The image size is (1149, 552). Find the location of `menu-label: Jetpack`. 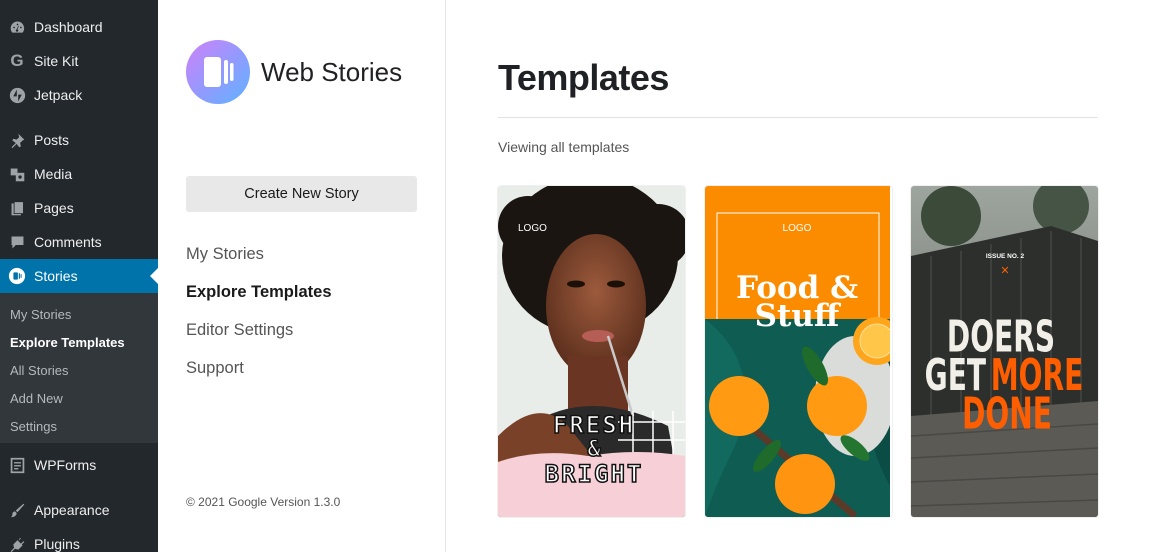

menu-label: Jetpack is located at coordinates (58, 95).